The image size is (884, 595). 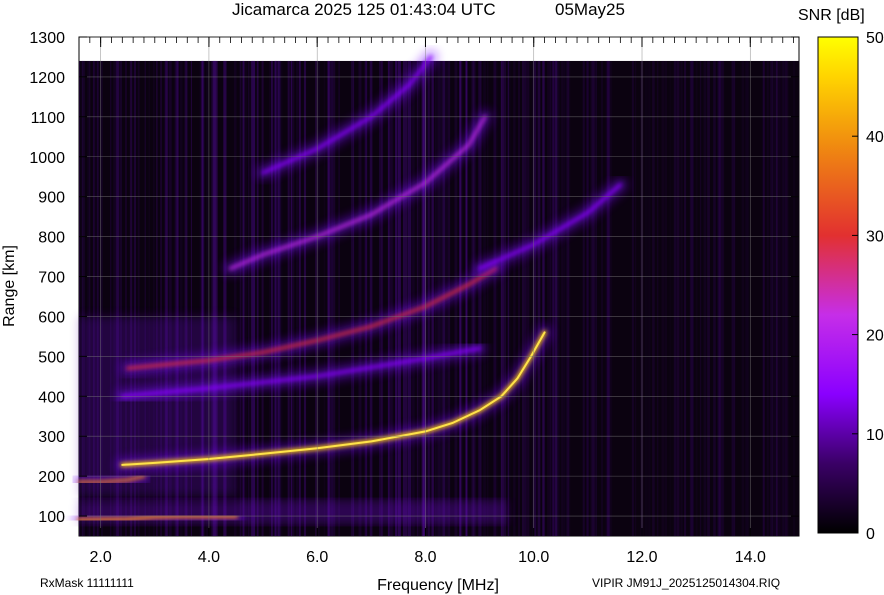 What do you see at coordinates (48, 118) in the screenshot?
I see `y-tick-label: 1100` at bounding box center [48, 118].